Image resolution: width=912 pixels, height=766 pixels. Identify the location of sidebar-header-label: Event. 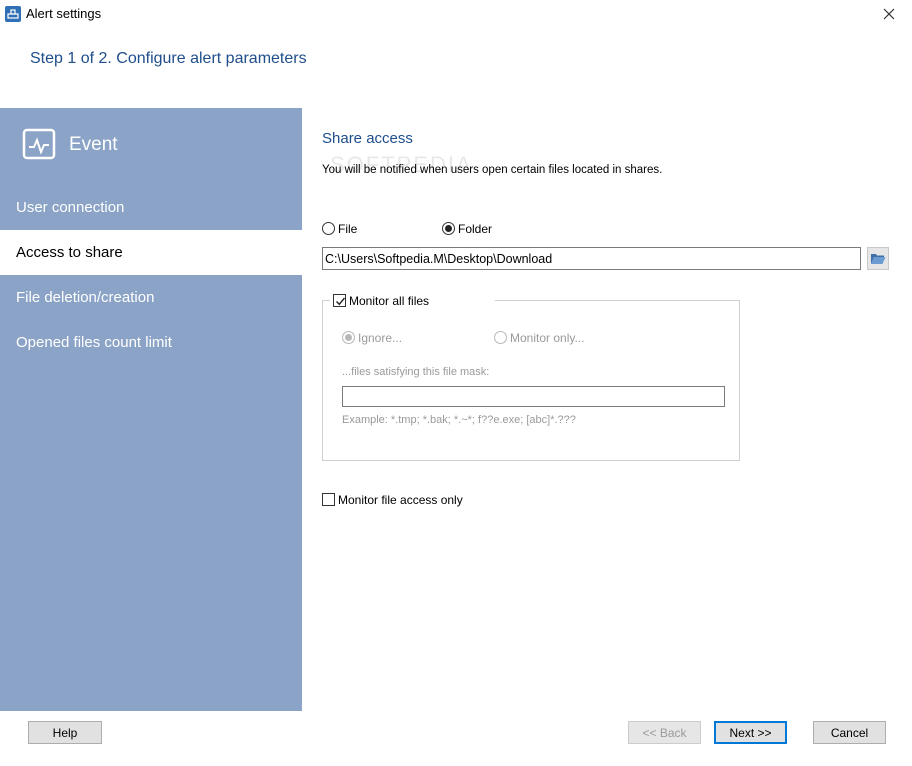
(93, 144).